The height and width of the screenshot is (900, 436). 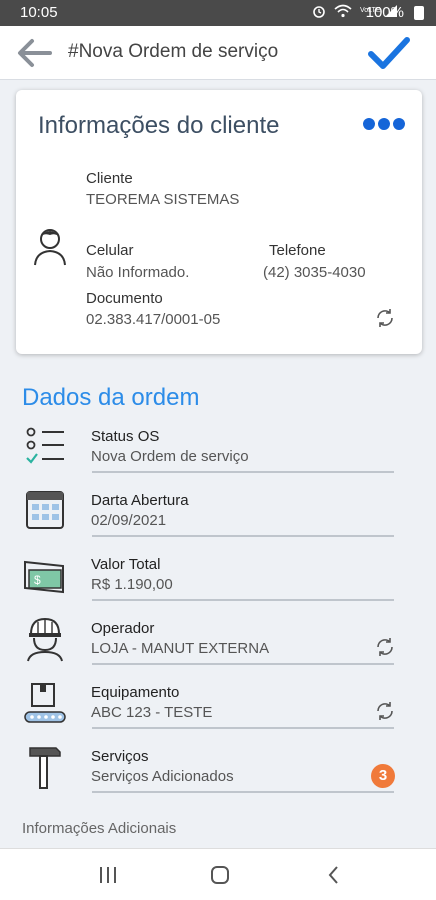 I want to click on valor-total-value: R$ 1.190,00, so click(x=132, y=584).